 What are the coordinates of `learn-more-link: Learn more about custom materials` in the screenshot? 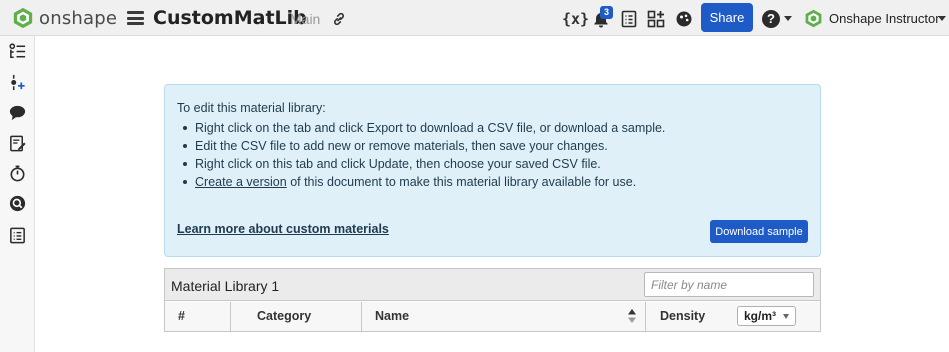 It's located at (283, 229).